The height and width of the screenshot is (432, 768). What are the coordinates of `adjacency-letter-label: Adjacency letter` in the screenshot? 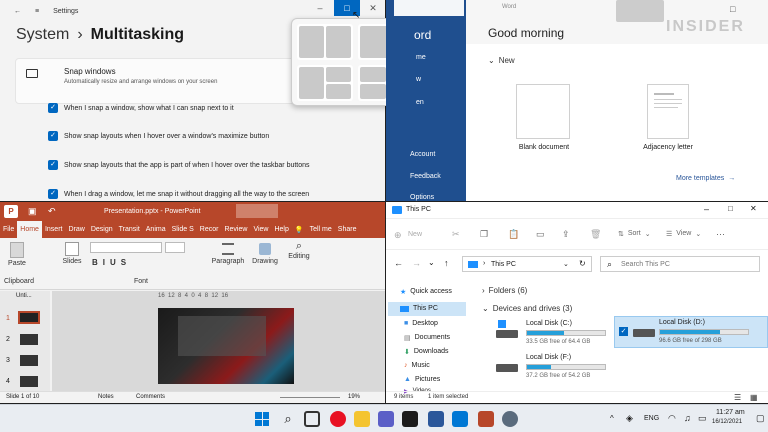 It's located at (668, 147).